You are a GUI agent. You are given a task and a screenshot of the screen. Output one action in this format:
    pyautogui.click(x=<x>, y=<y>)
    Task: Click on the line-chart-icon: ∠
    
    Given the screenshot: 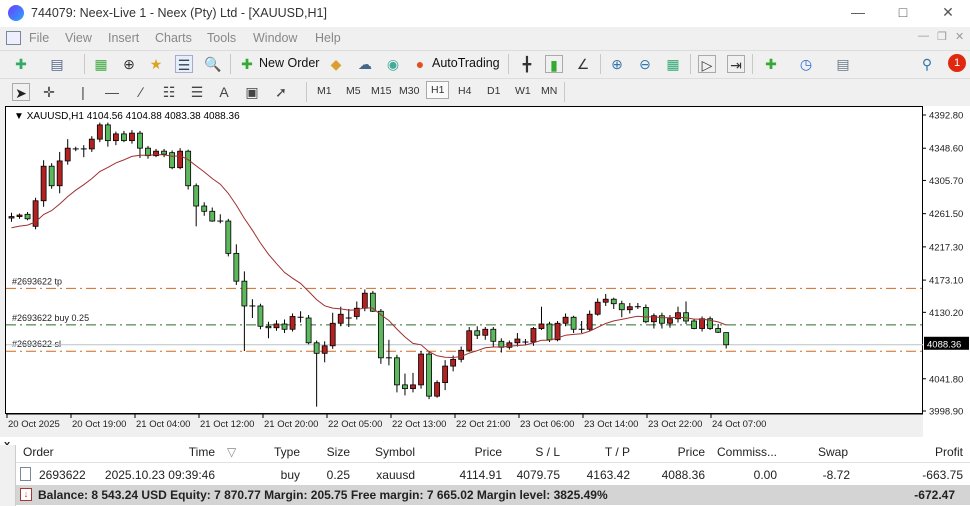 What is the action you would take?
    pyautogui.click(x=583, y=64)
    